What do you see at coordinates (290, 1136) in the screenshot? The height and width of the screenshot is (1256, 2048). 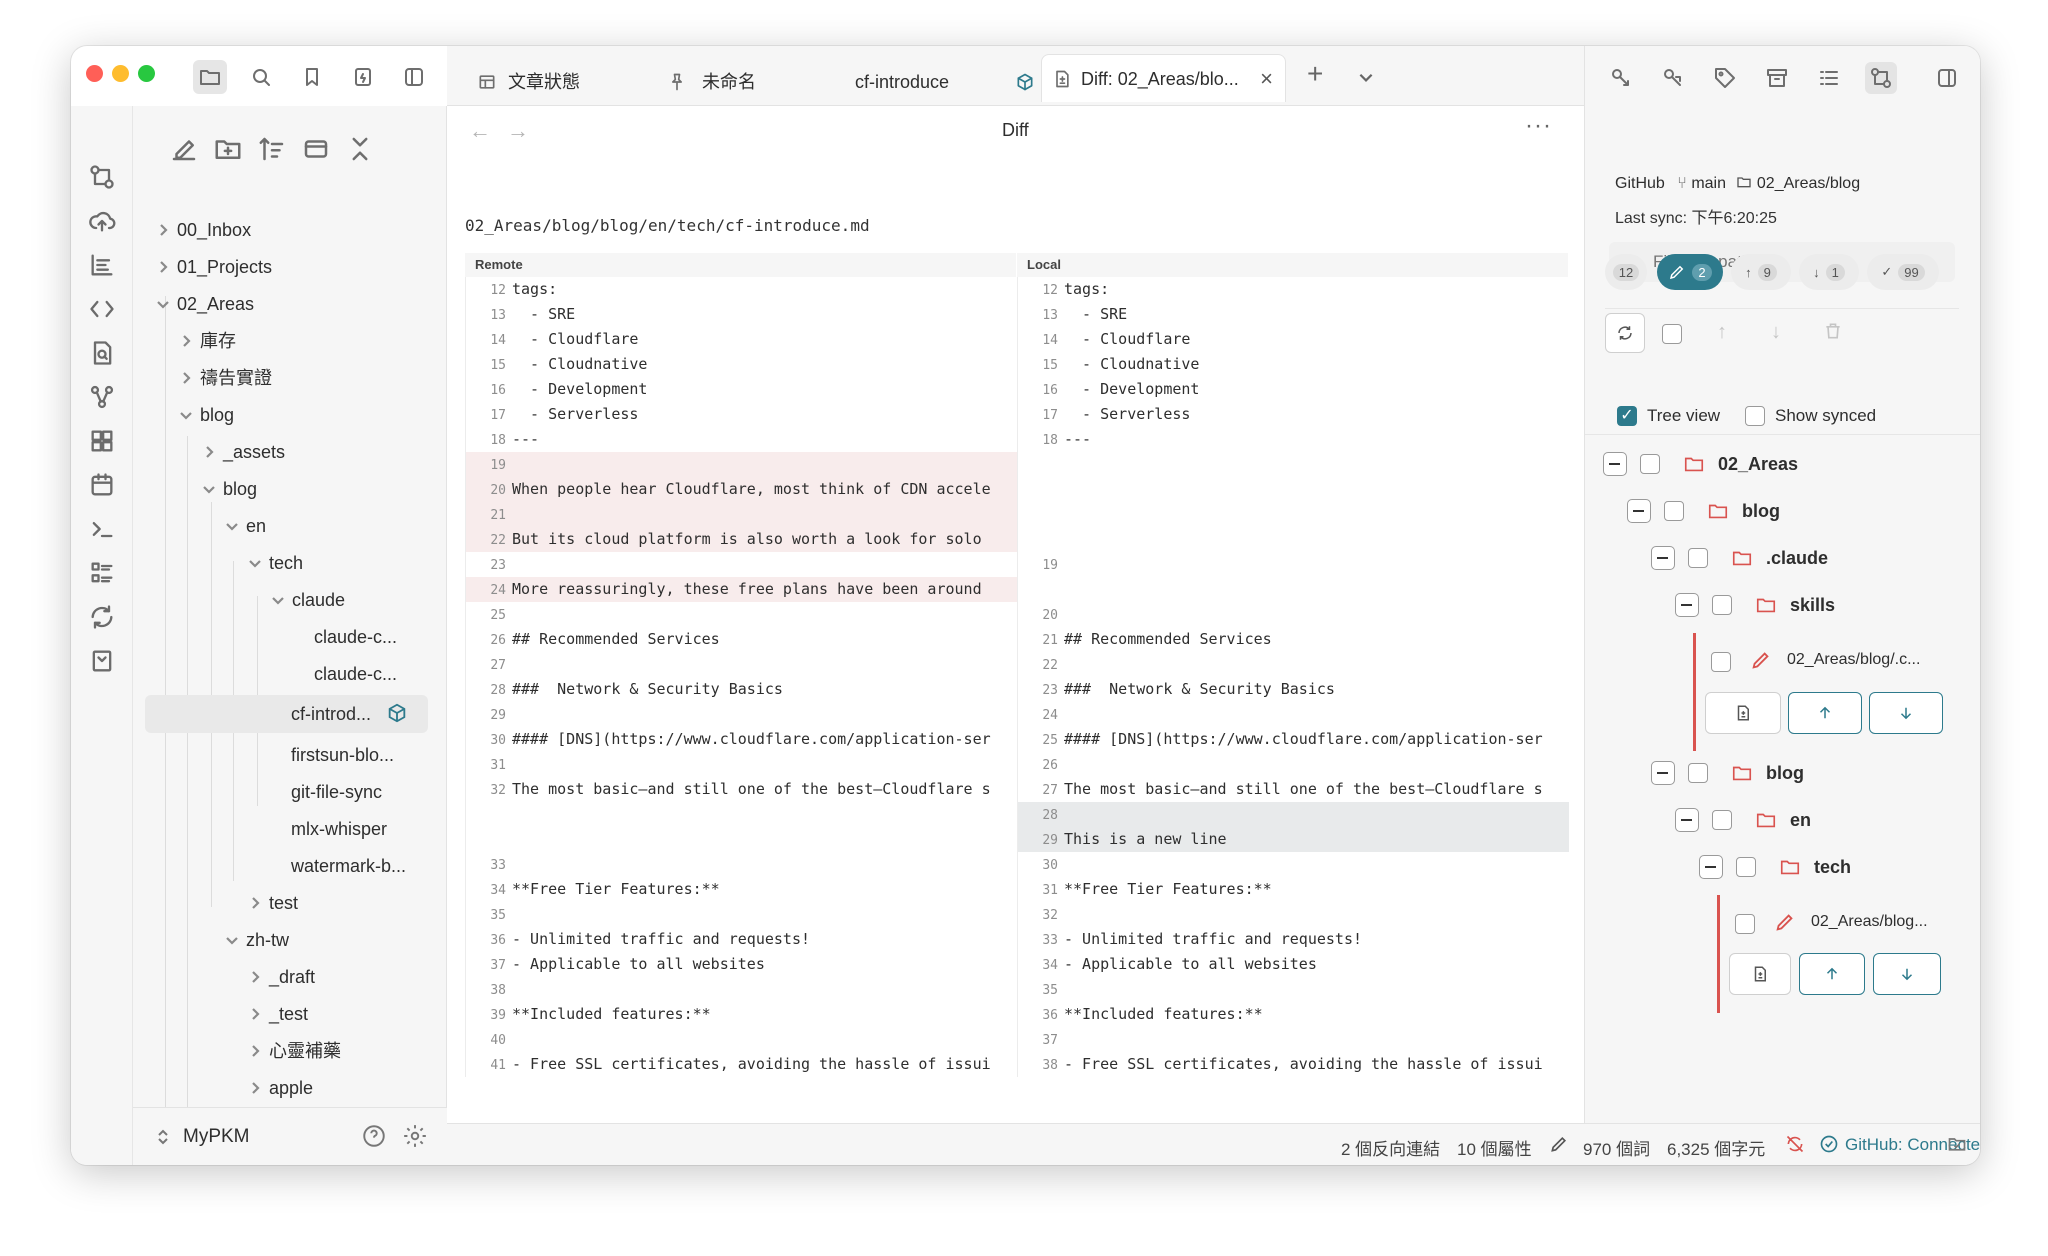 I see `vault-switcher: MyPKM` at bounding box center [290, 1136].